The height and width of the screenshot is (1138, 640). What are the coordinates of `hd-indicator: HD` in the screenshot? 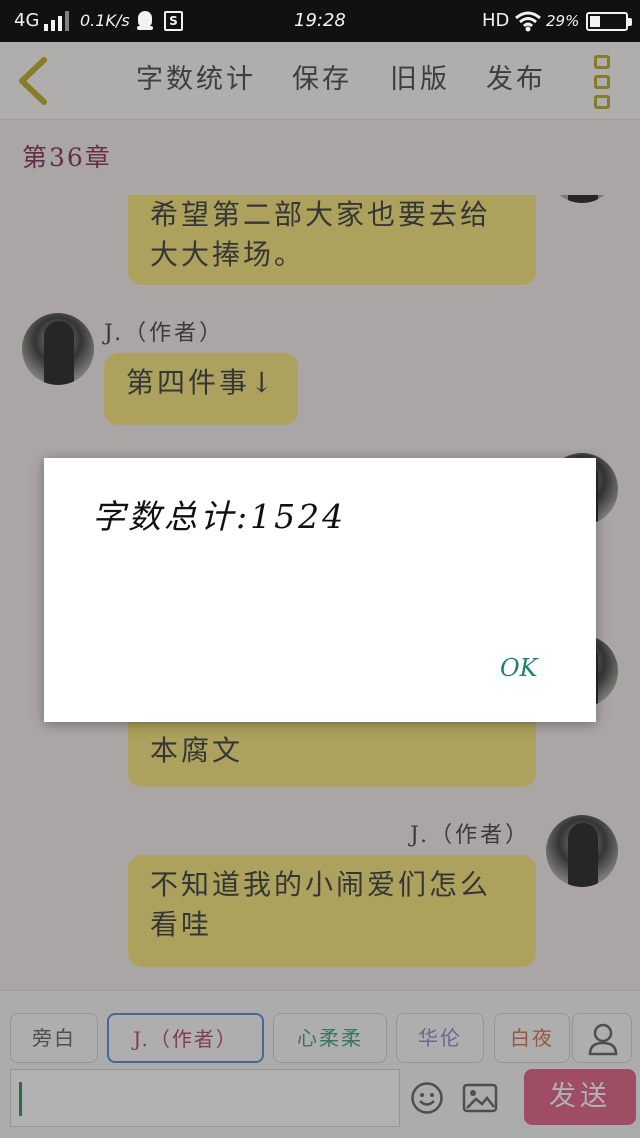 It's located at (496, 20).